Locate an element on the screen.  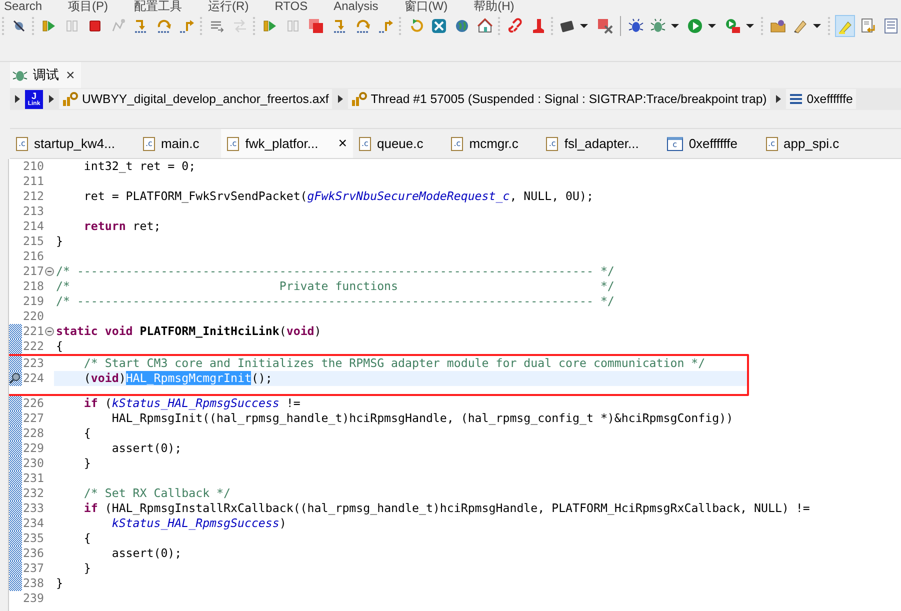
line-number: 235 is located at coordinates (33, 538).